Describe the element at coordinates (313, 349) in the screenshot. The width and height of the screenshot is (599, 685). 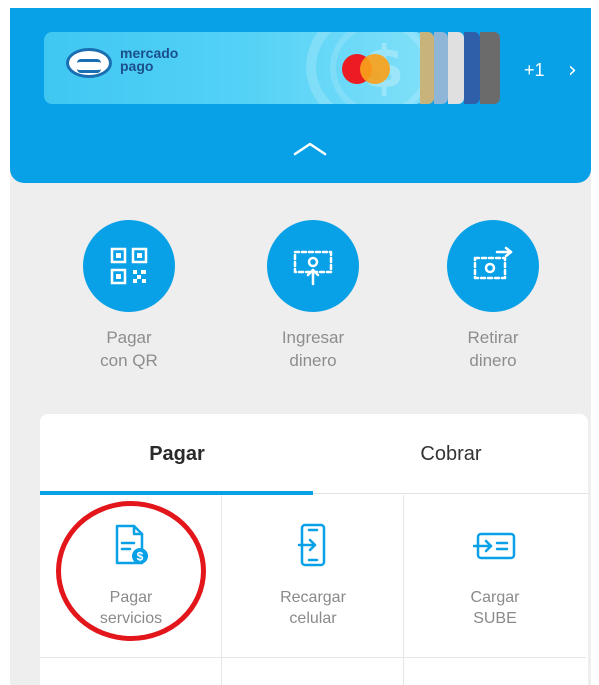
I see `action-label: Ingresar dinero` at that location.